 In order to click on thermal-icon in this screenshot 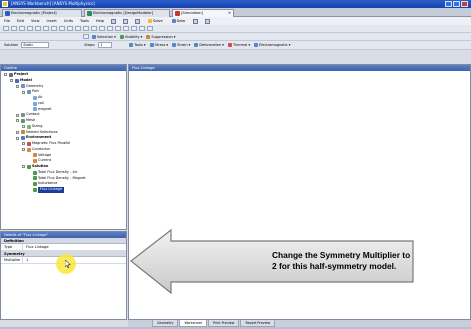, I will do `click(229, 45)`.